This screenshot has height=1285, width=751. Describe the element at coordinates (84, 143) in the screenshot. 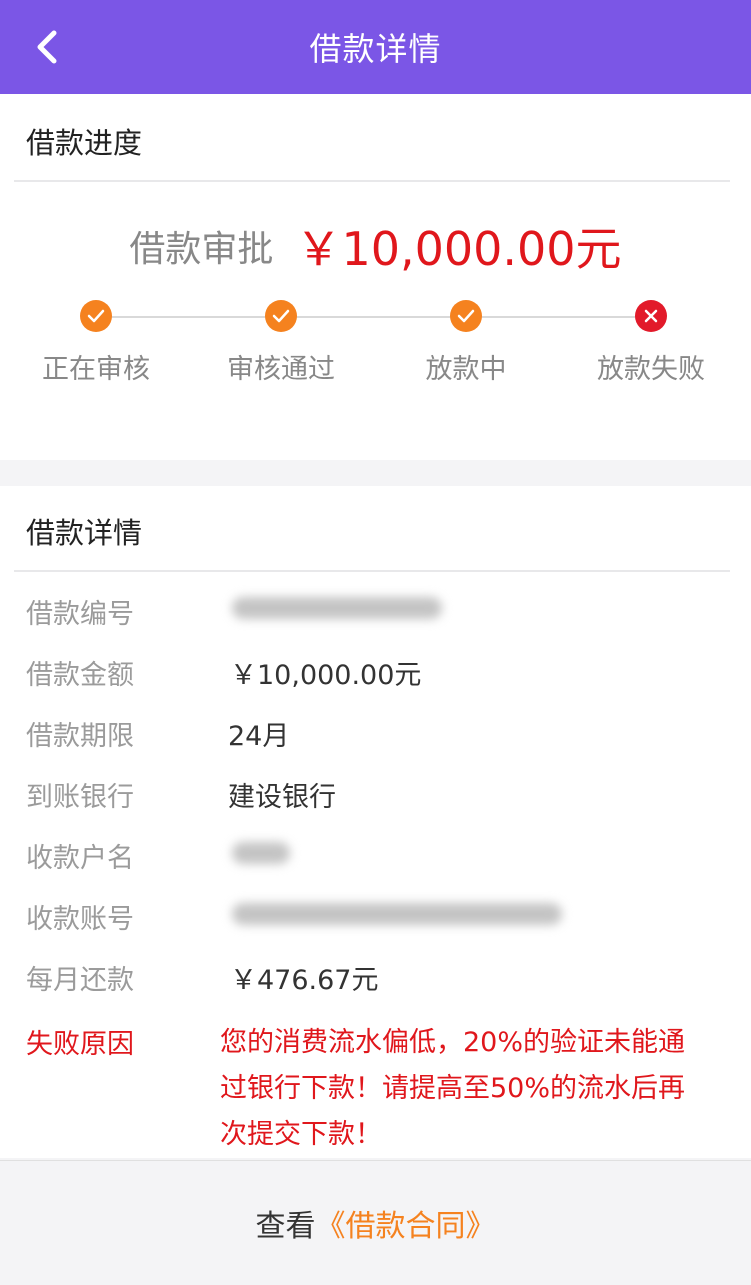

I see `progress-section-title: 借款进度` at that location.